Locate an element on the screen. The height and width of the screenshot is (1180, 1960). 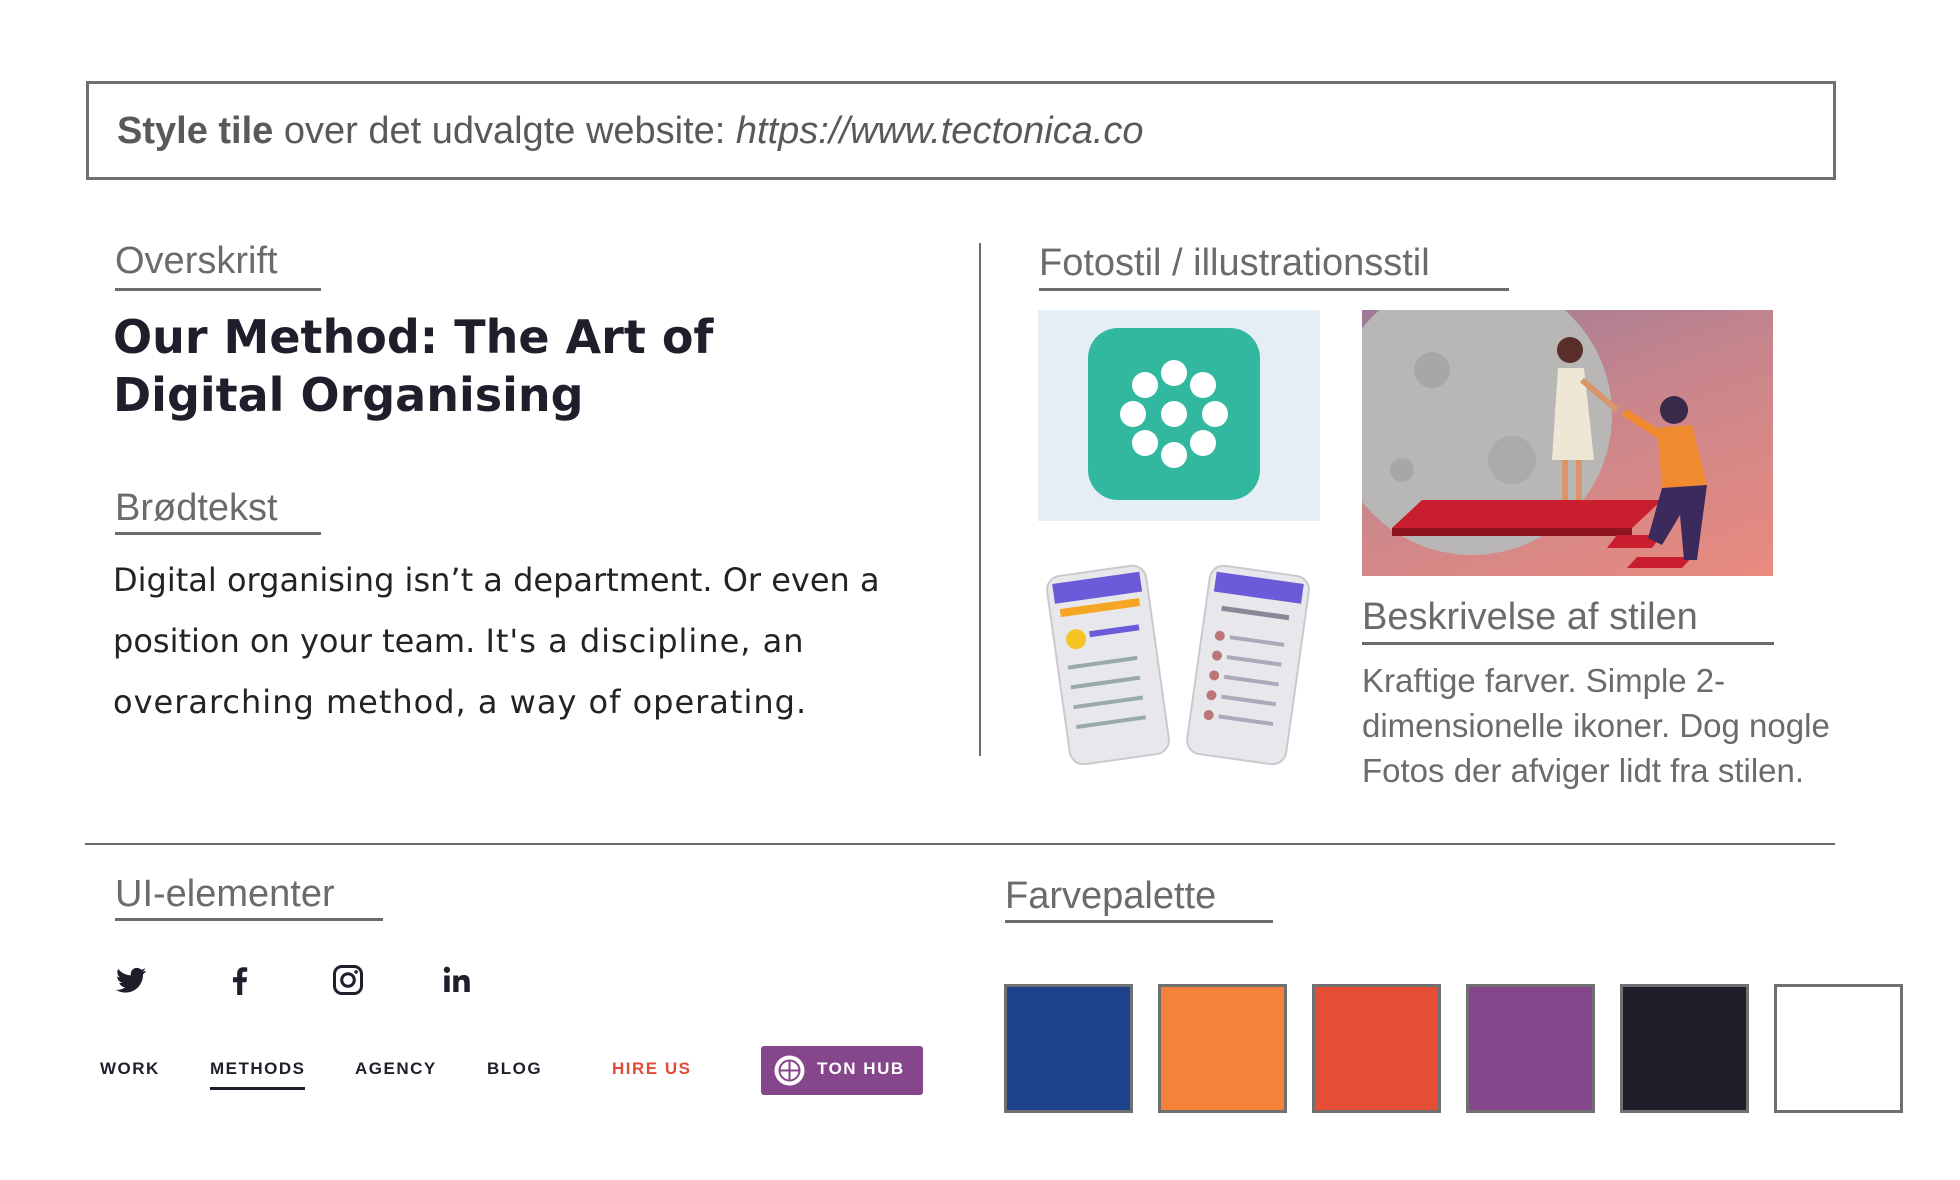
phones-illustration is located at coordinates (1178, 665).